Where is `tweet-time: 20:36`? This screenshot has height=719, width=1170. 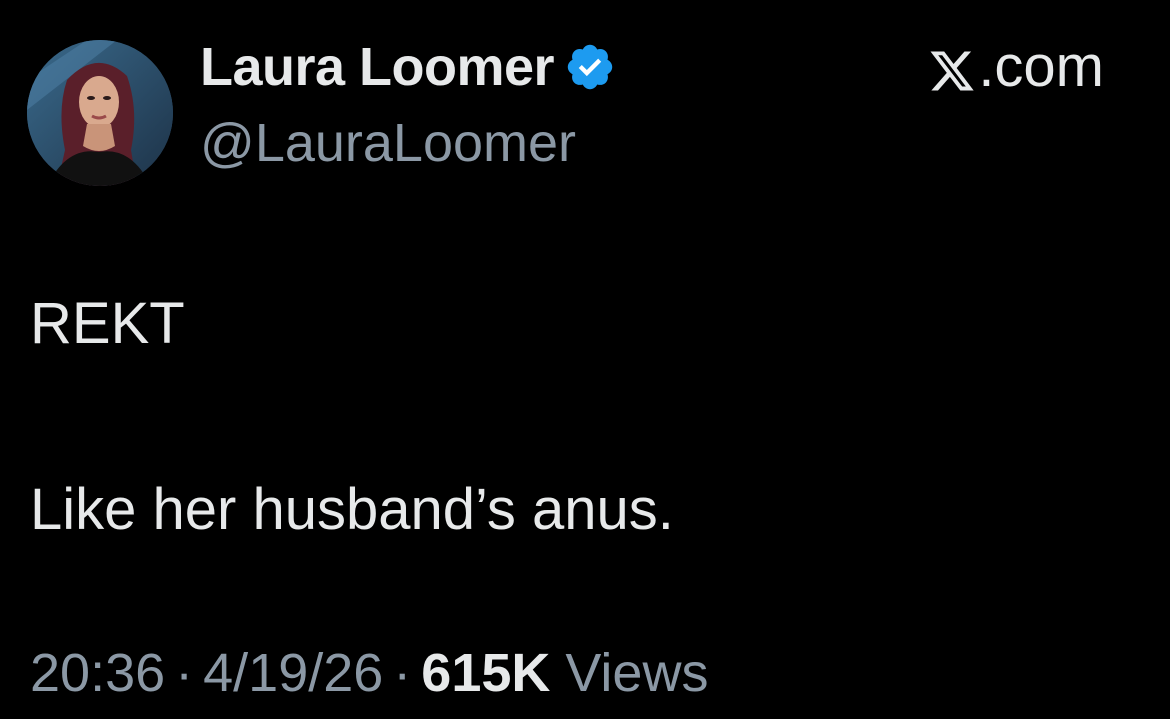
tweet-time: 20:36 is located at coordinates (97, 673).